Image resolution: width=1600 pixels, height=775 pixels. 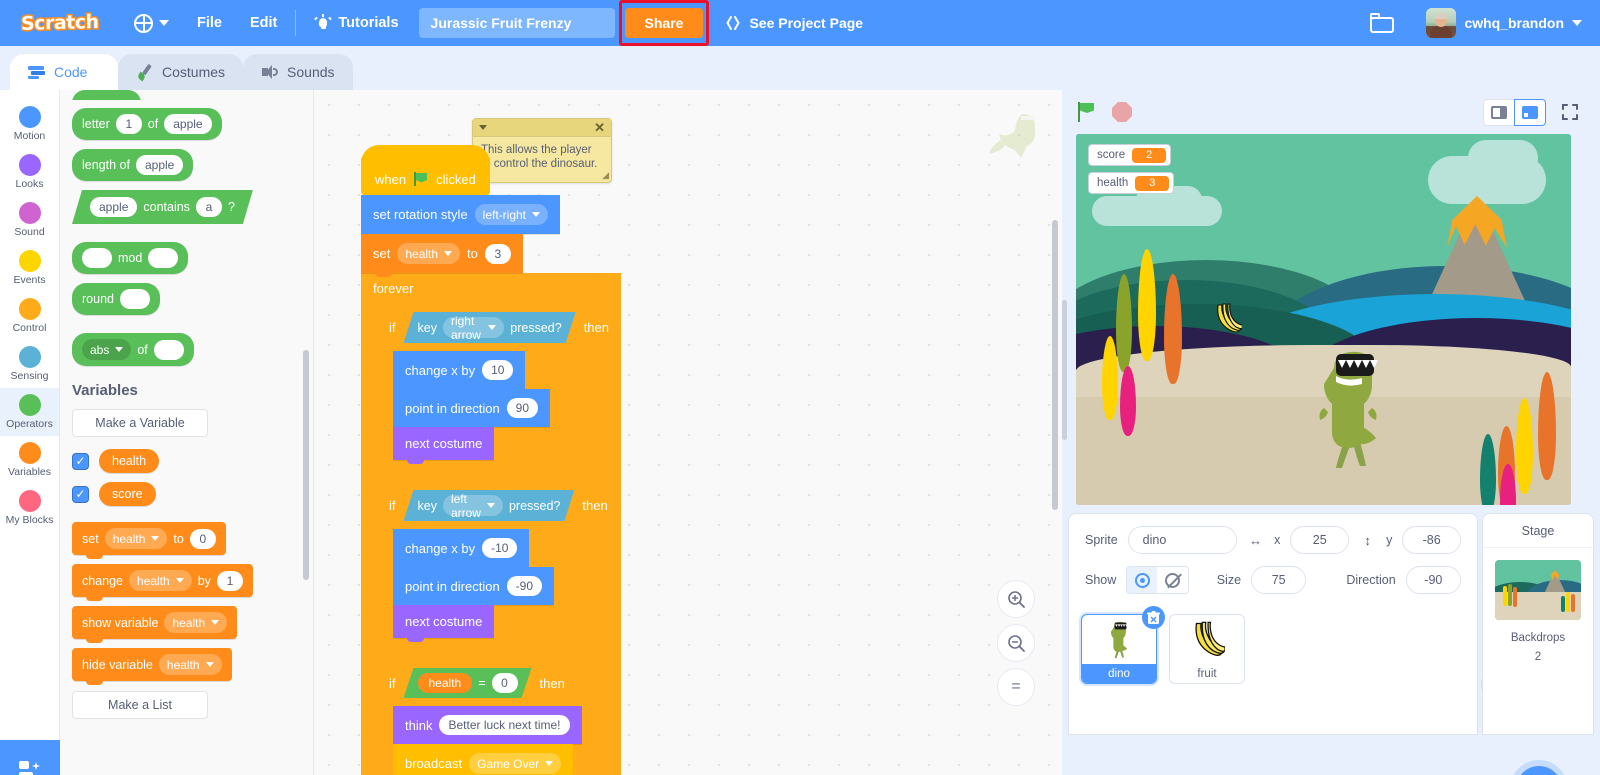 What do you see at coordinates (163, 258) in the screenshot?
I see `mod-right-input` at bounding box center [163, 258].